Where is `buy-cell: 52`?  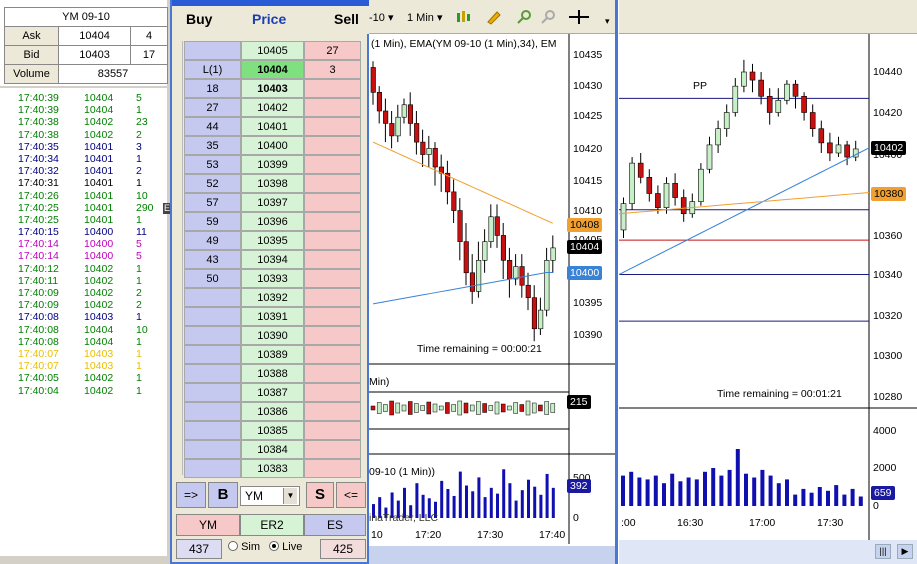
buy-cell: 52 is located at coordinates (212, 183).